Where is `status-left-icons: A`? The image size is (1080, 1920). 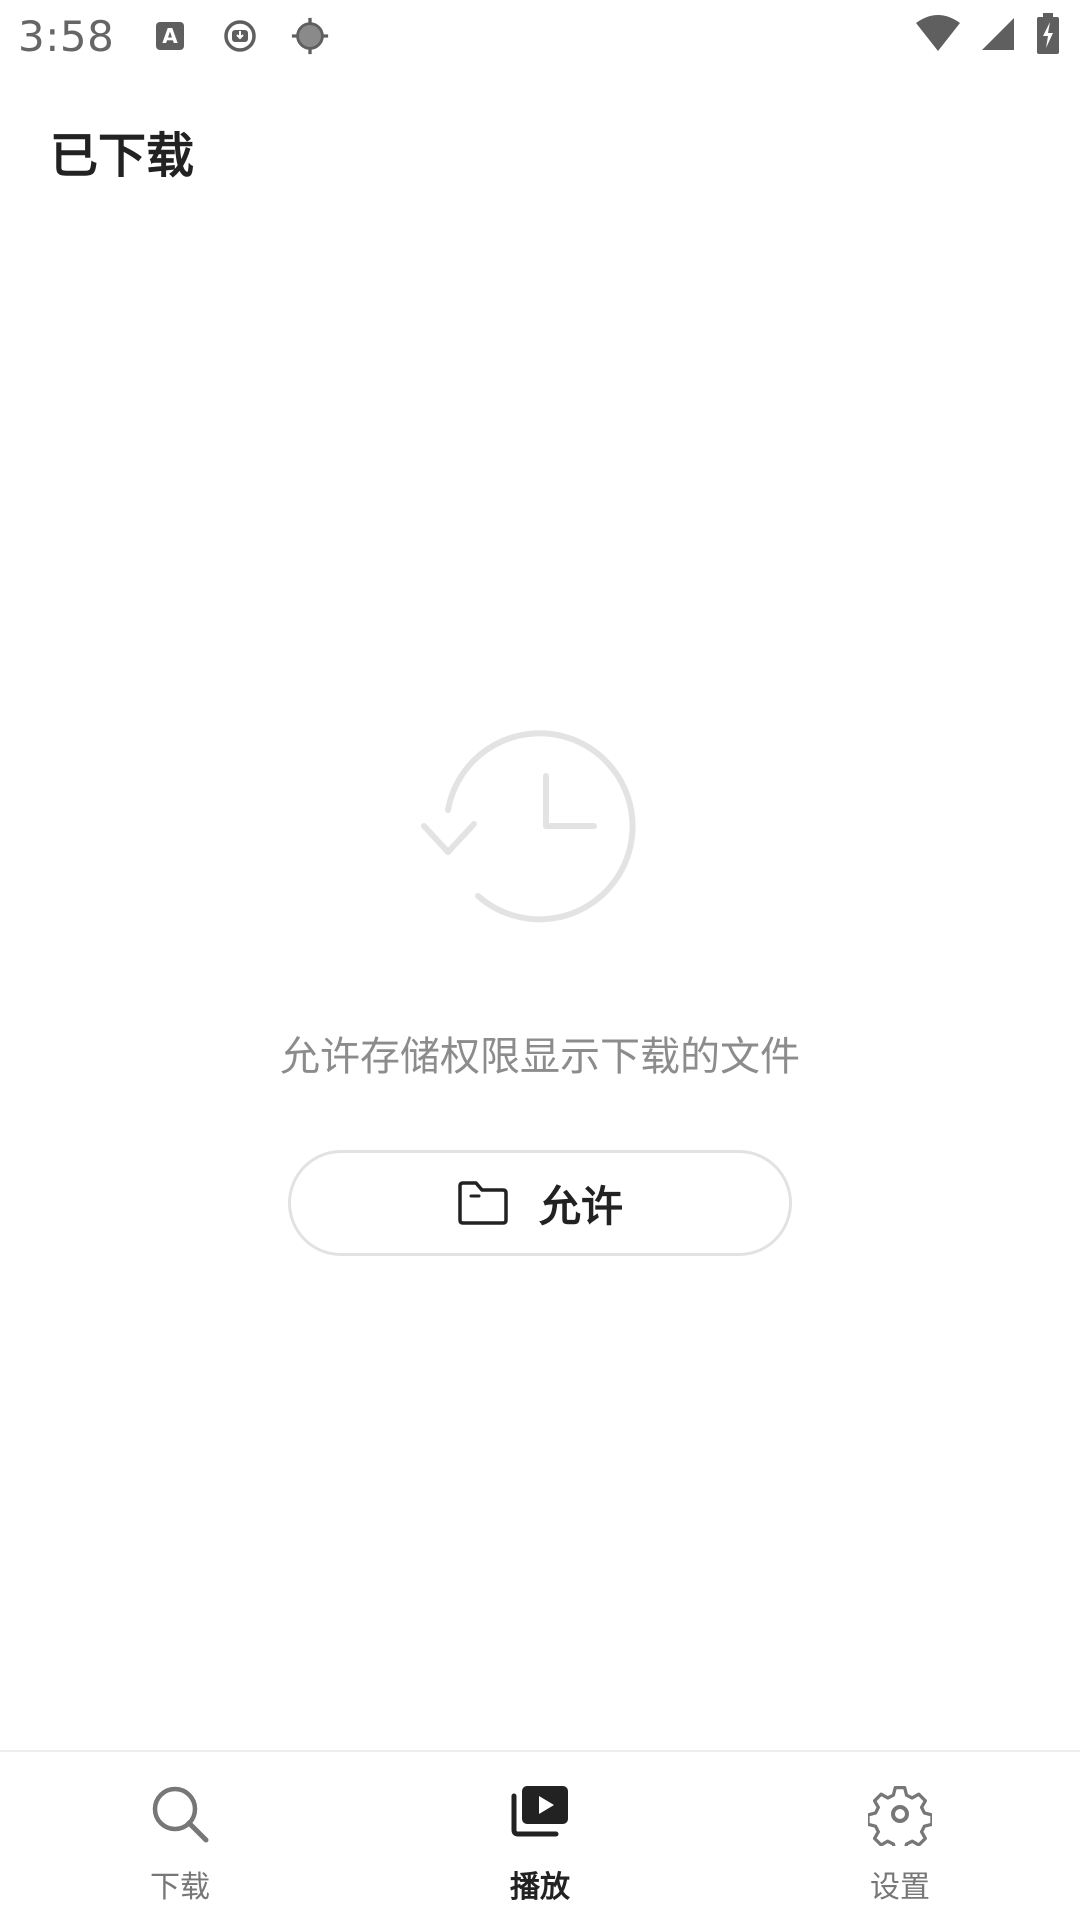
status-left-icons: A is located at coordinates (240, 36).